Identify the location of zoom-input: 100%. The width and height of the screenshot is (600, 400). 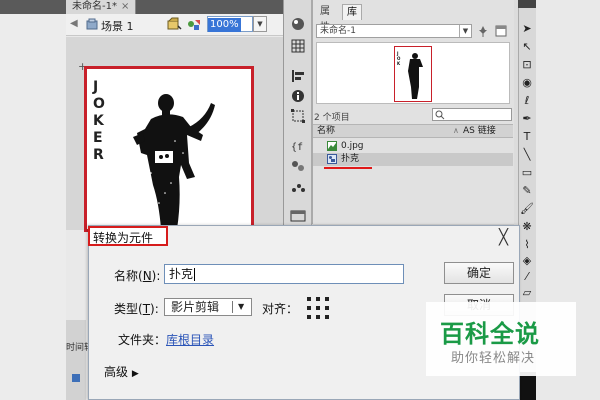
(230, 24).